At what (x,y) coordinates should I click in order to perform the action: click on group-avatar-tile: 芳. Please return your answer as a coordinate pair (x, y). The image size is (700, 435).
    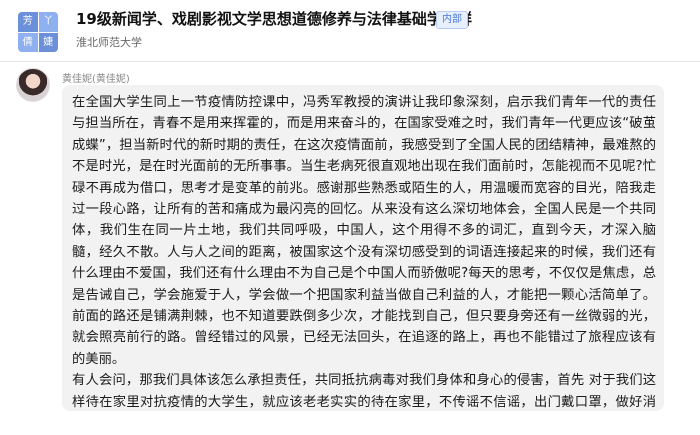
    Looking at the image, I should click on (28, 22).